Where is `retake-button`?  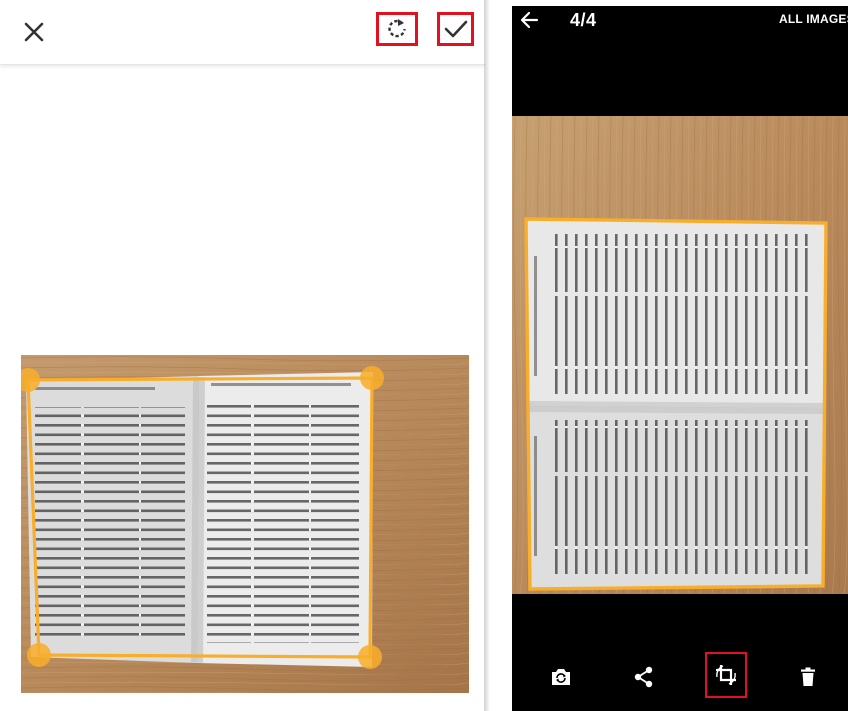
retake-button is located at coordinates (561, 677).